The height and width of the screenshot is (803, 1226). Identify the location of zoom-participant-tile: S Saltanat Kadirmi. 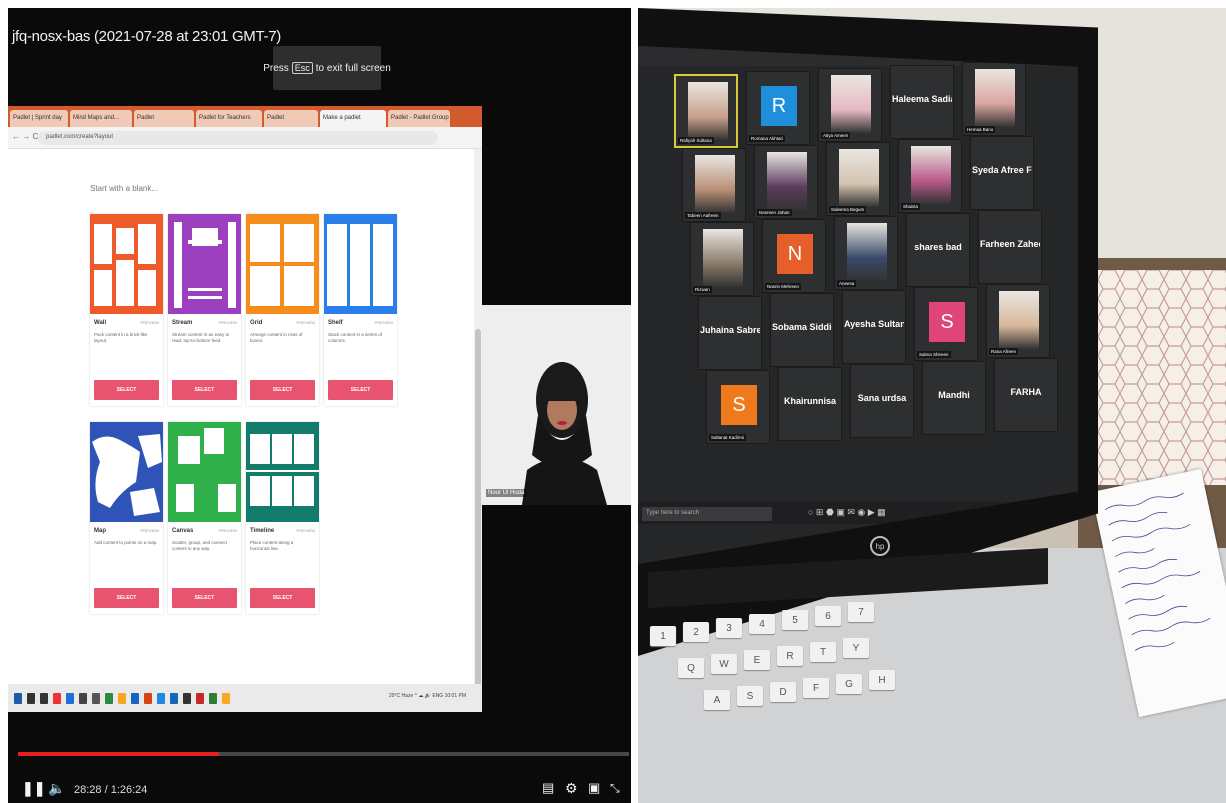
(738, 407).